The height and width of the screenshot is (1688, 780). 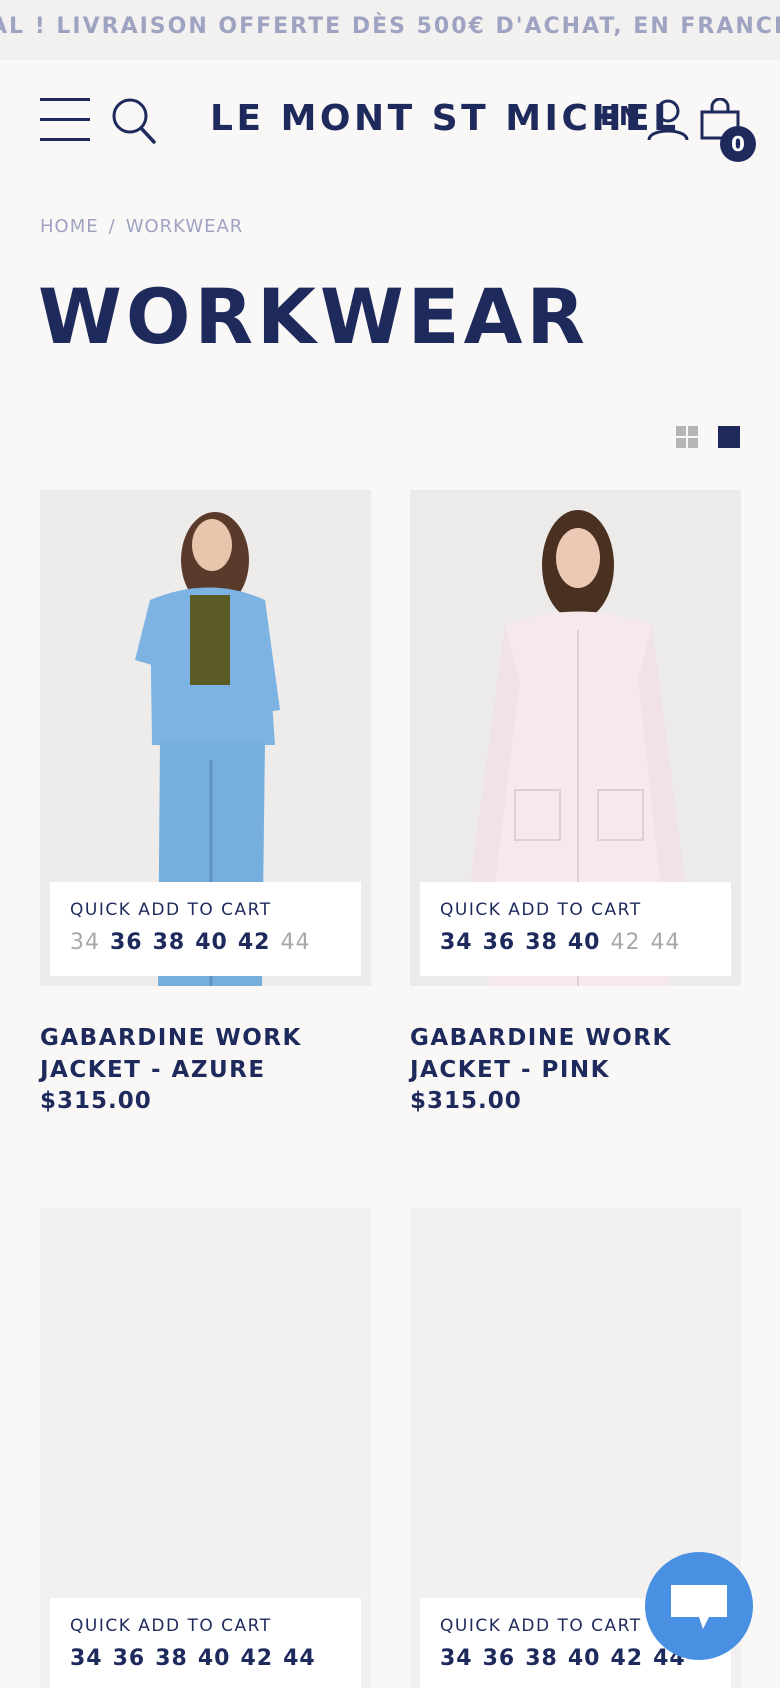 What do you see at coordinates (575, 1054) in the screenshot?
I see `product-name: GABARDINE WORK JACKET - PINK` at bounding box center [575, 1054].